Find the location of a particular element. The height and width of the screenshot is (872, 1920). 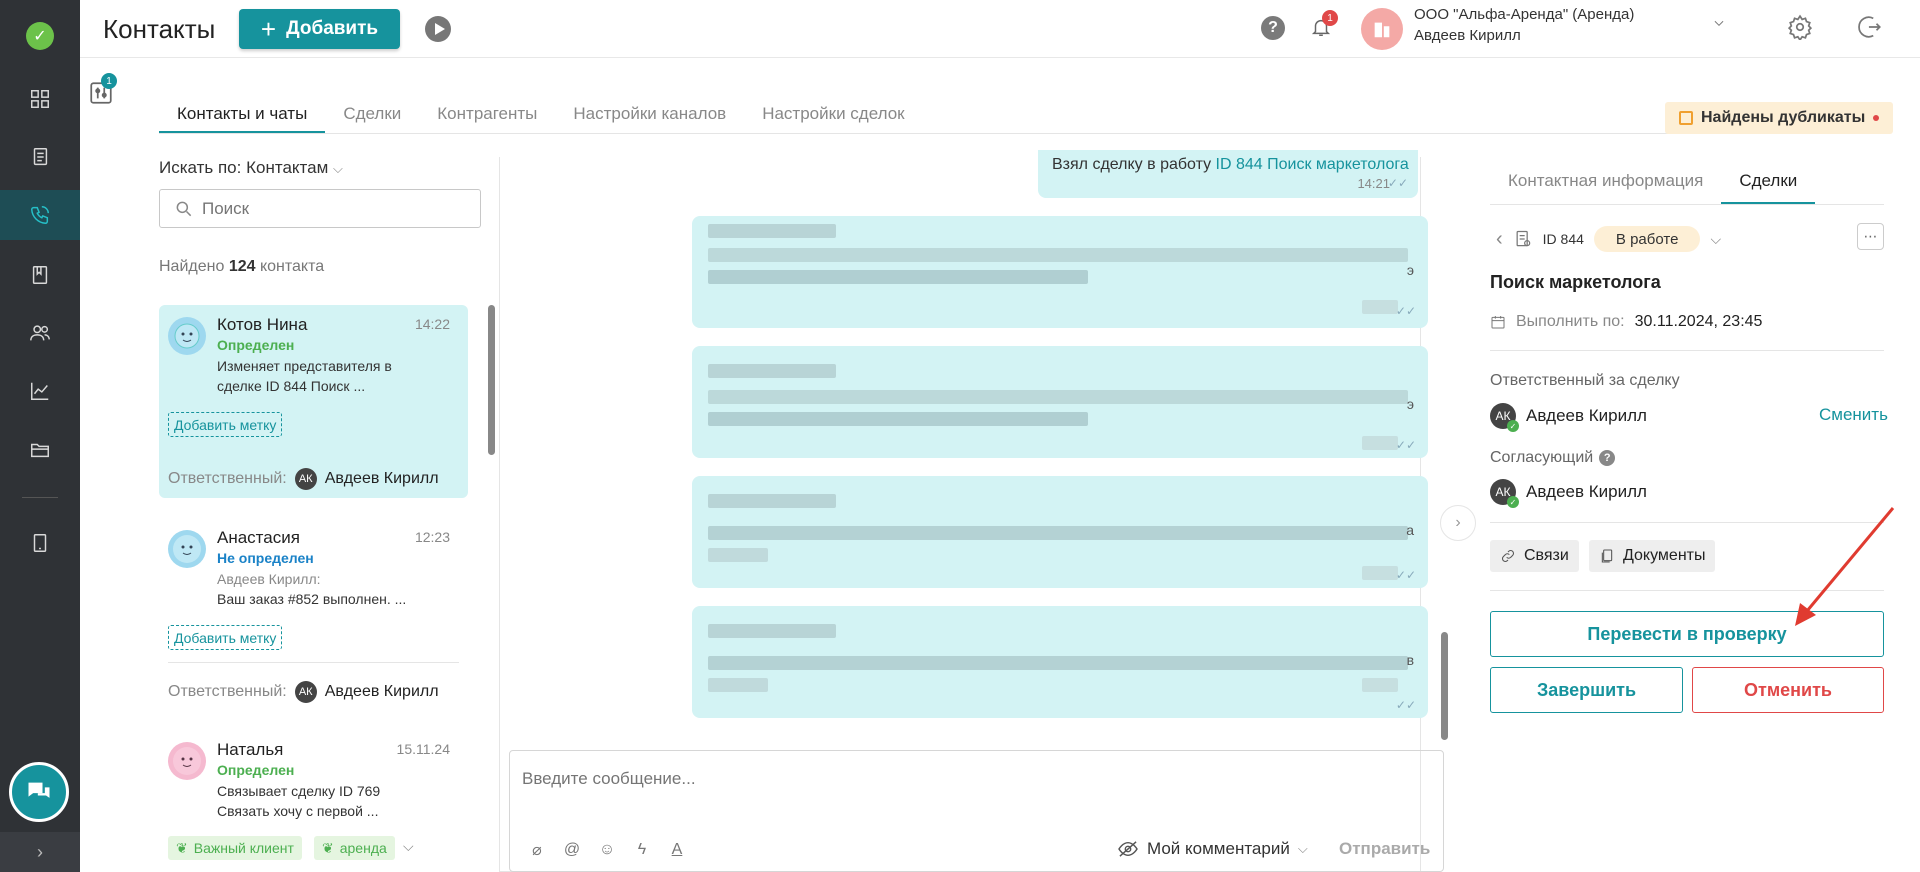

message-body: Взял сделку в работу is located at coordinates (1132, 164).